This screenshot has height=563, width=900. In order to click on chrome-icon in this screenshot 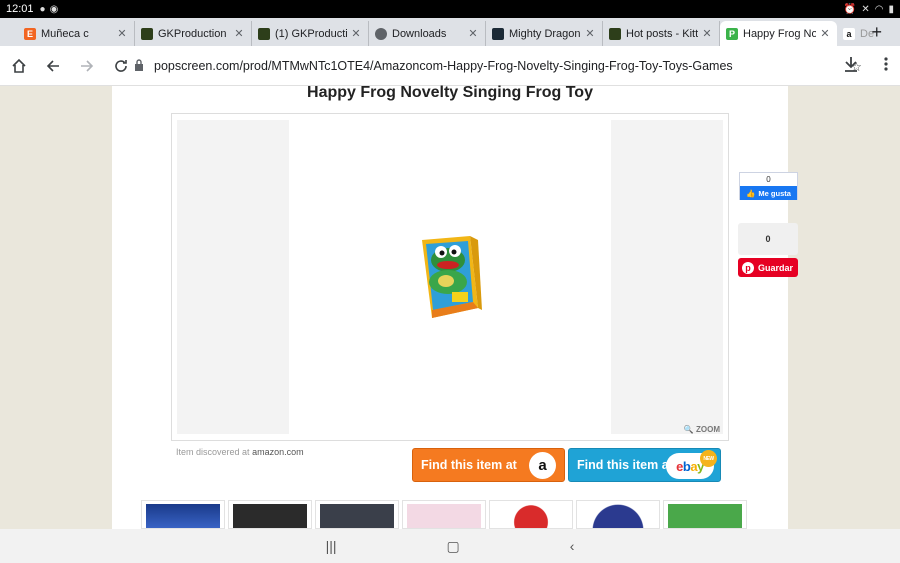, I will do `click(381, 33)`.